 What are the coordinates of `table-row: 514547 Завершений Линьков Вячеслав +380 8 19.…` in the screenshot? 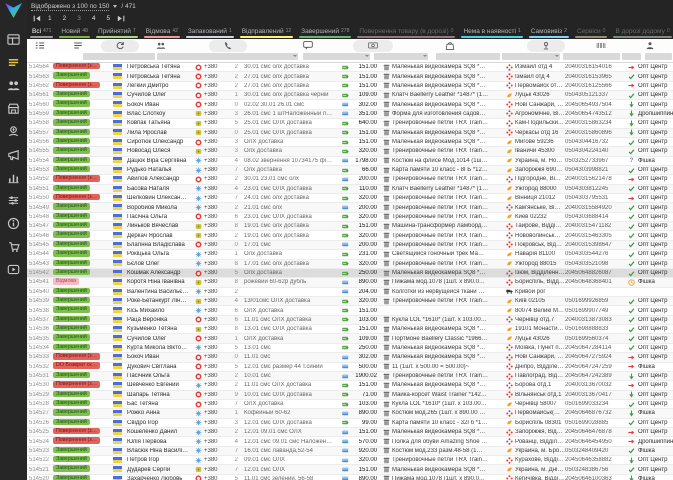 It's located at (350, 227).